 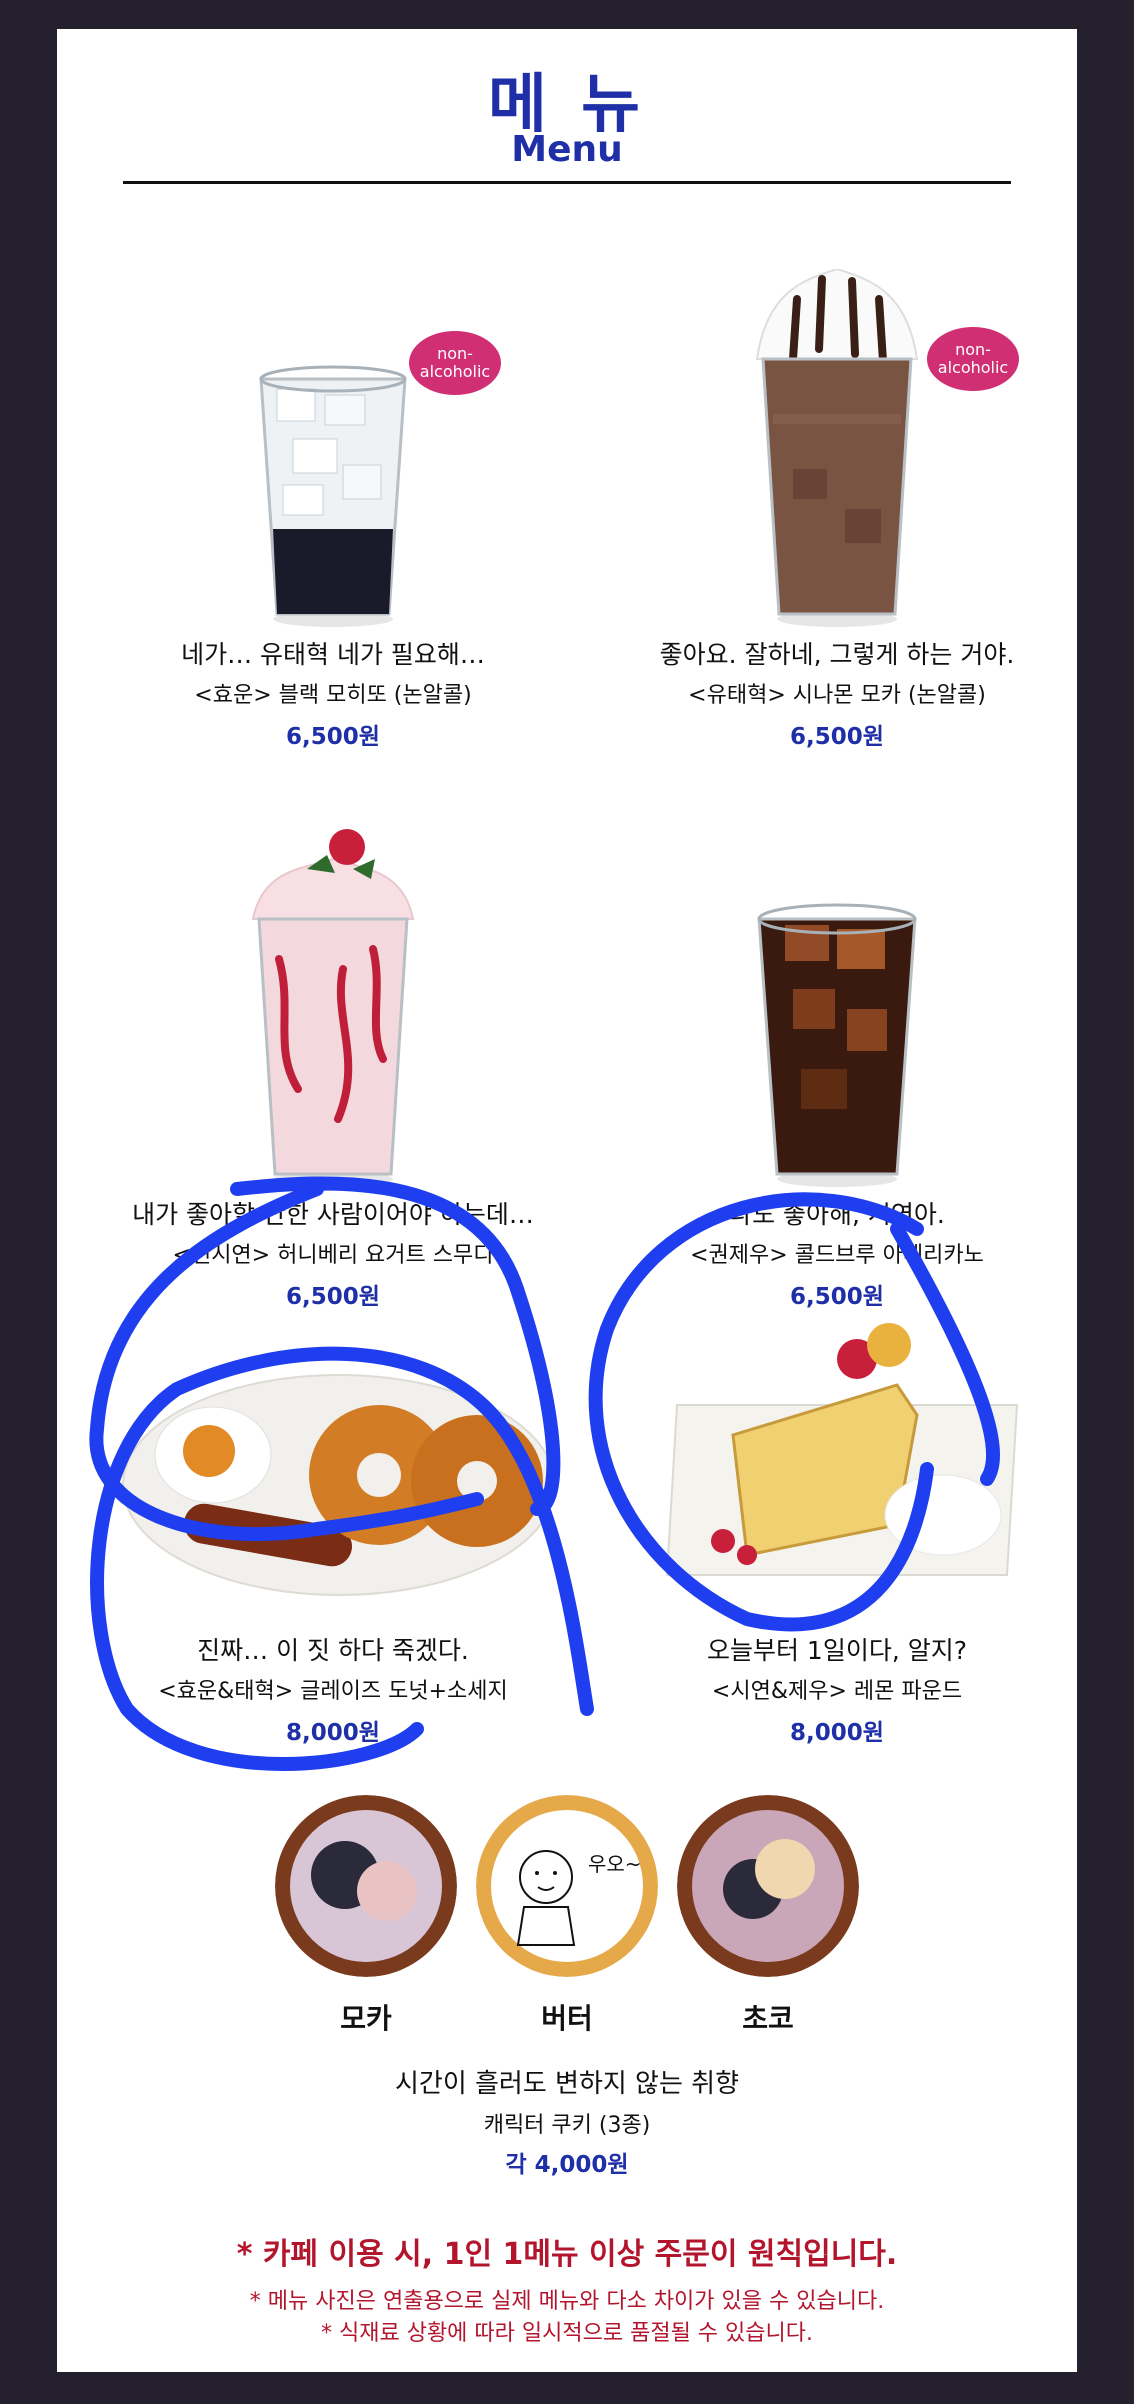 What do you see at coordinates (837, 448) in the screenshot?
I see `cinnamon-mocha-image` at bounding box center [837, 448].